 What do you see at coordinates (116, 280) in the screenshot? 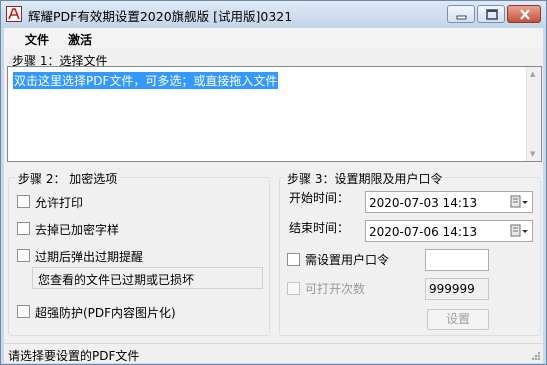
I see `expired-message-text: 您查看的文件已过期或已损坏` at bounding box center [116, 280].